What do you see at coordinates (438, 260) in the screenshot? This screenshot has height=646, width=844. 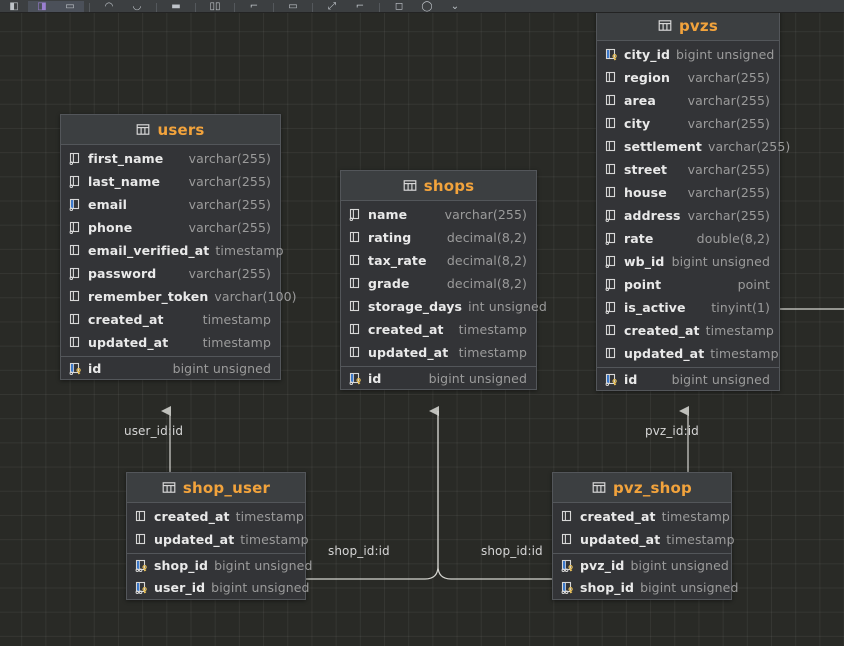 I see `column-row: tax_rate decimal(8,2)` at bounding box center [438, 260].